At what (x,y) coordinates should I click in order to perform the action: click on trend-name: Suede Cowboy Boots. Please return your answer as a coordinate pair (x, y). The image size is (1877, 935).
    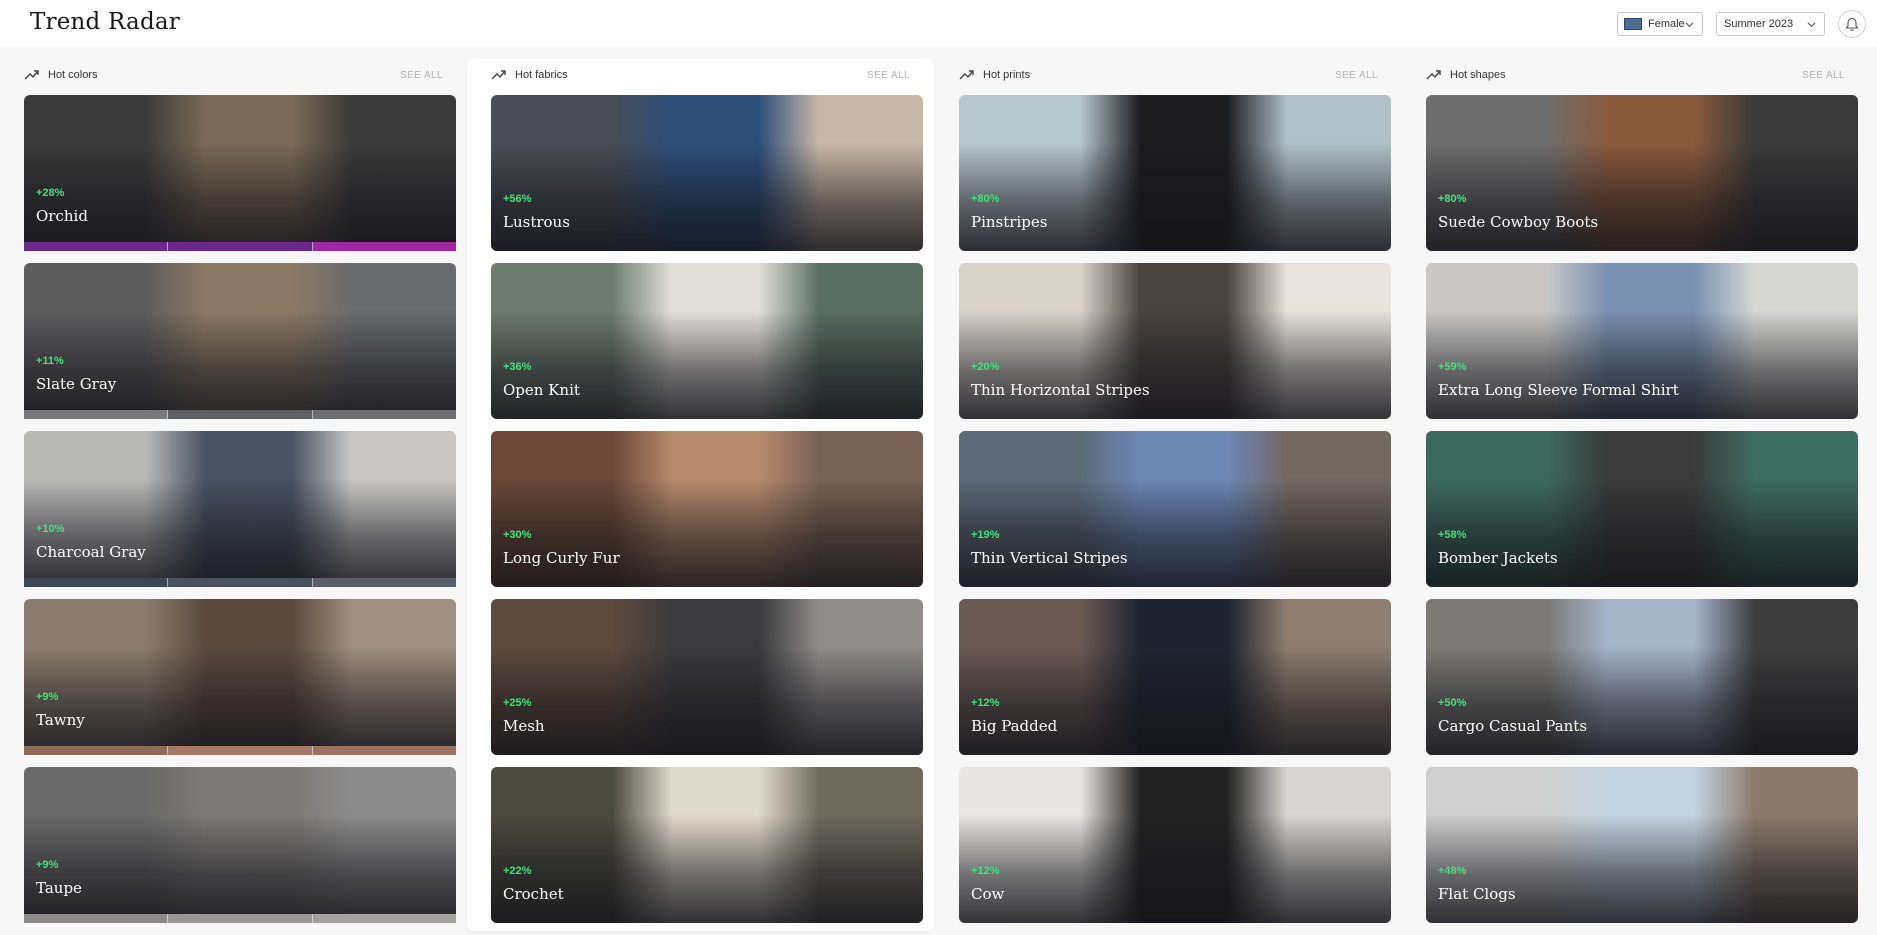
    Looking at the image, I should click on (1518, 222).